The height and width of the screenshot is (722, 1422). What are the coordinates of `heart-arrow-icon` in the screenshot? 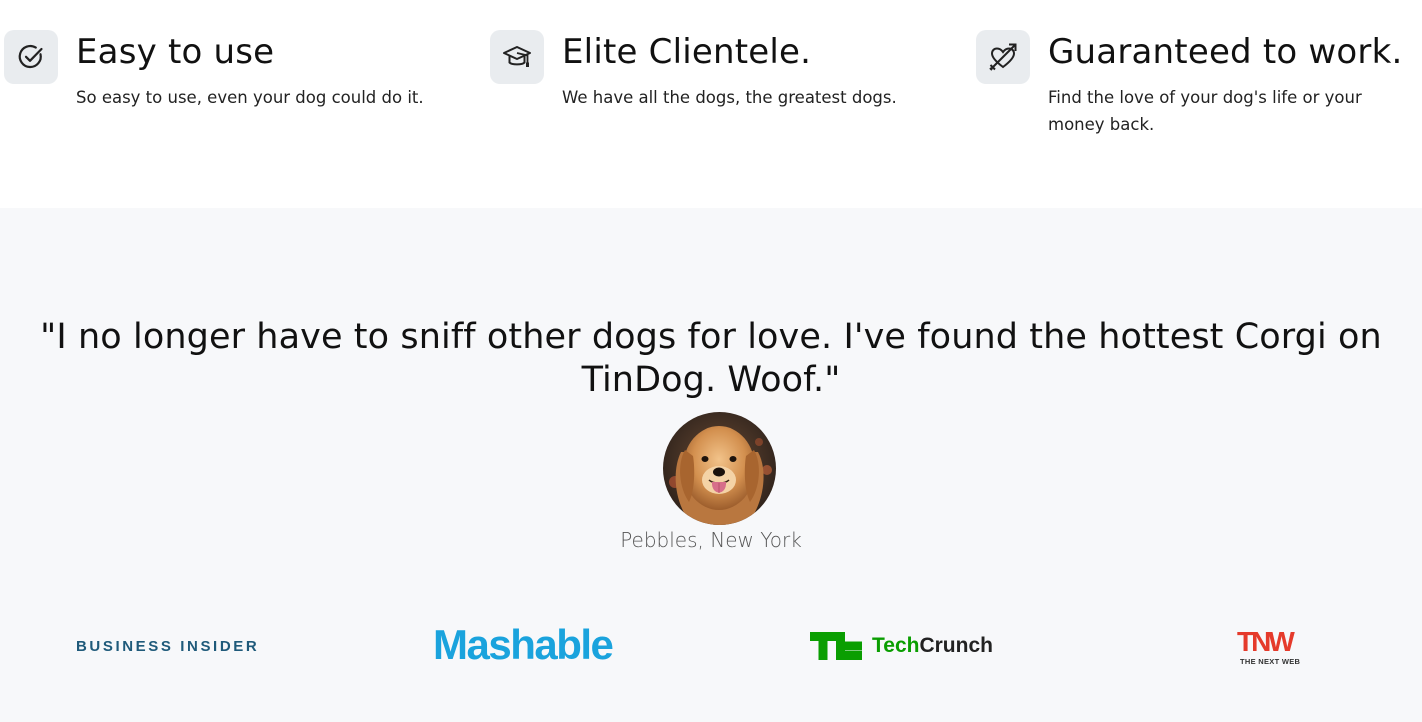 It's located at (1003, 57).